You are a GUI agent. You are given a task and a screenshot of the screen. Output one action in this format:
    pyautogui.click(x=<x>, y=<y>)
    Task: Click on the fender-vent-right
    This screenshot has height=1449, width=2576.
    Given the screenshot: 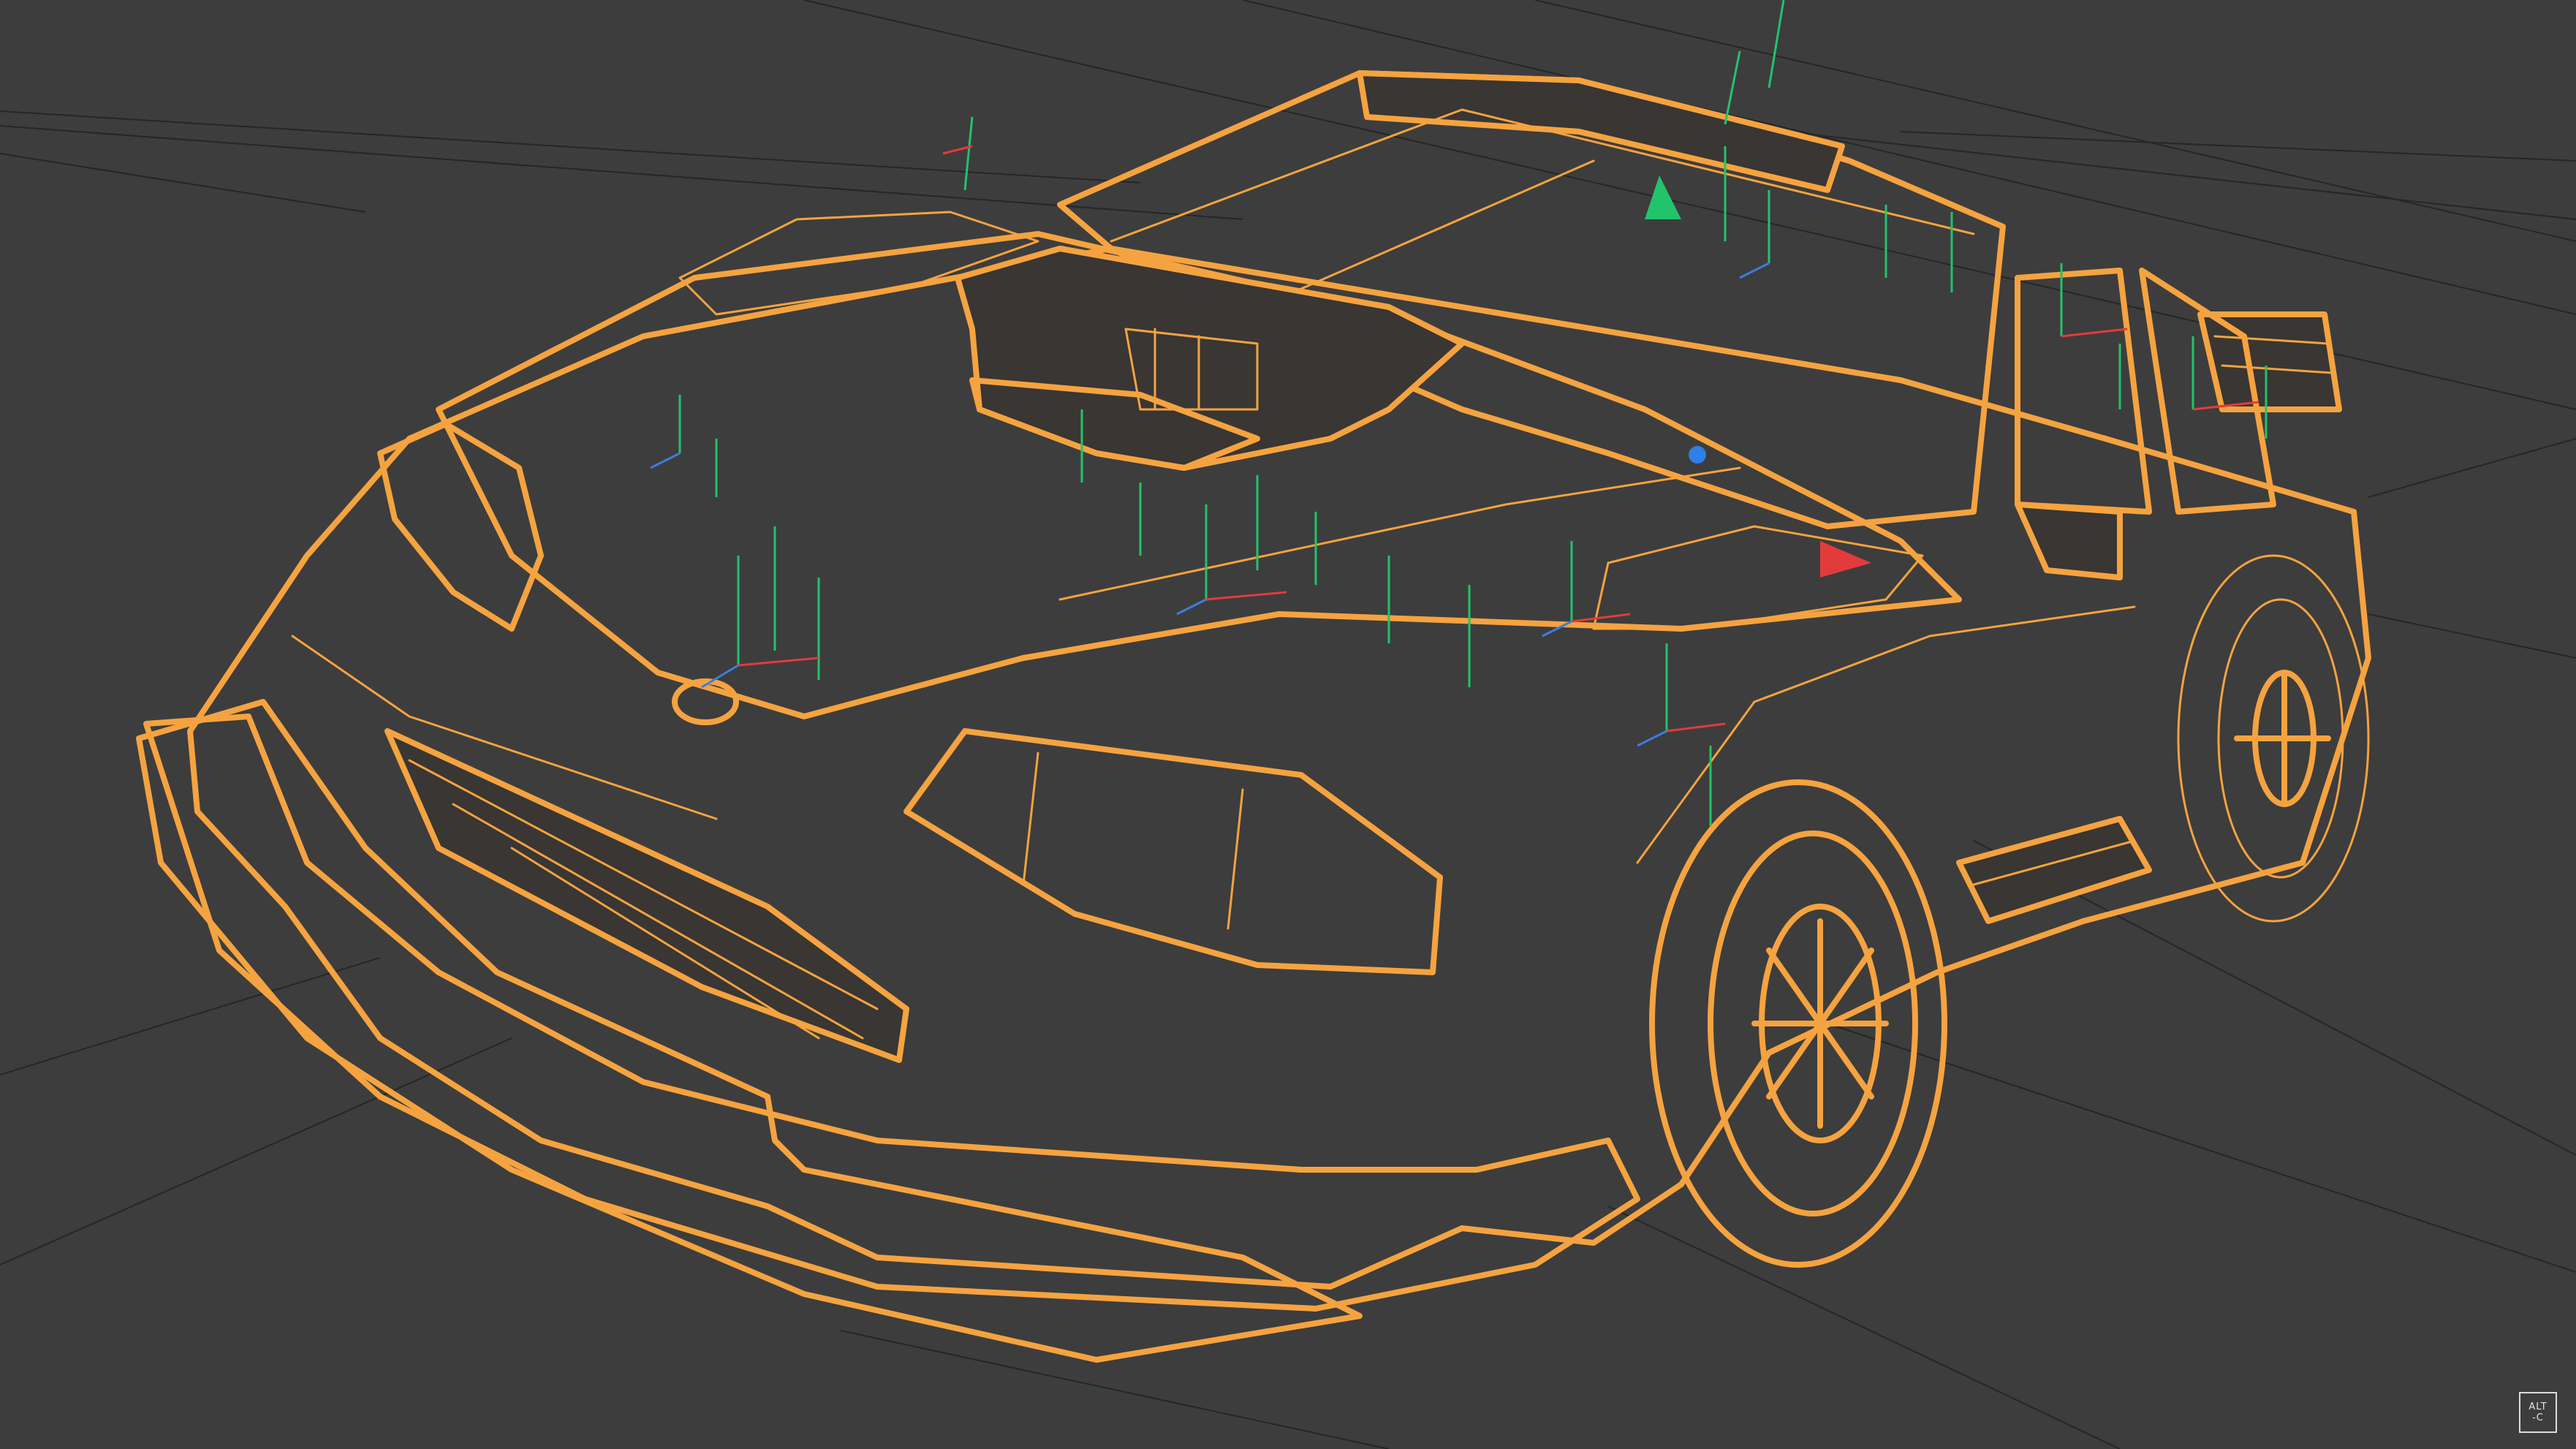 What is the action you would take?
    pyautogui.click(x=1758, y=577)
    